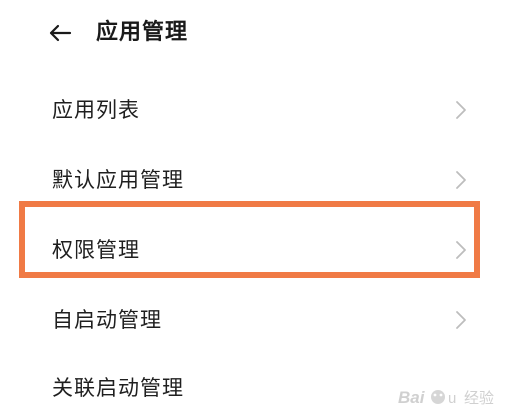 Image resolution: width=524 pixels, height=417 pixels. Describe the element at coordinates (262, 250) in the screenshot. I see `menu-item-permissions: 权限管理` at that location.